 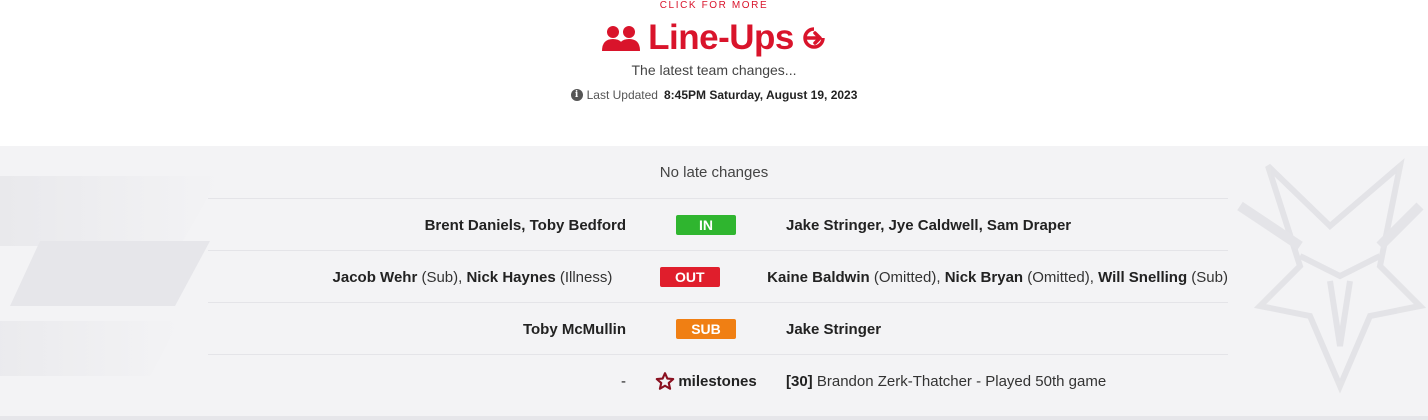 I want to click on status-badge-out: OUT, so click(x=689, y=277).